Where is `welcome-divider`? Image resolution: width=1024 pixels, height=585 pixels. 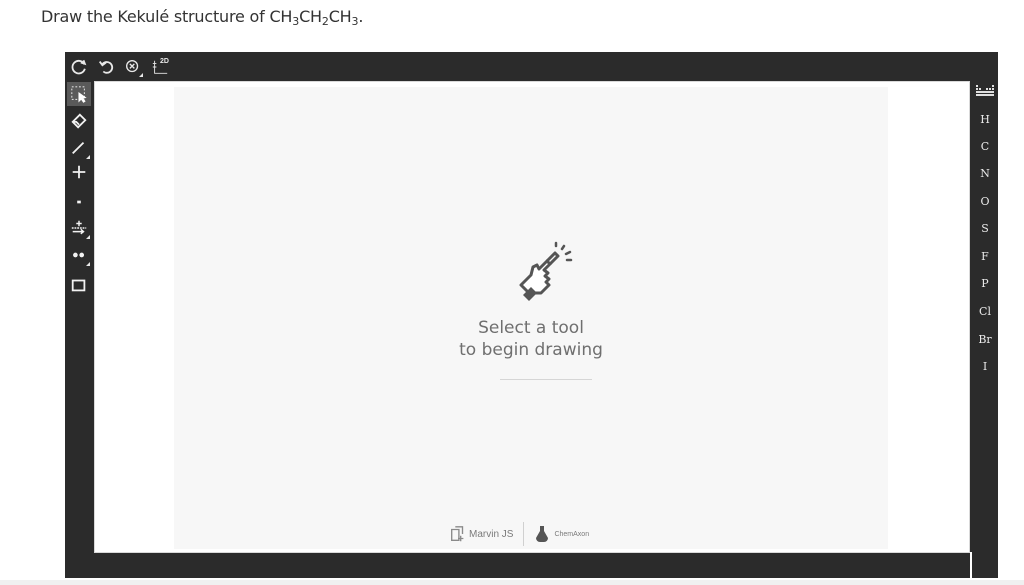 welcome-divider is located at coordinates (546, 379).